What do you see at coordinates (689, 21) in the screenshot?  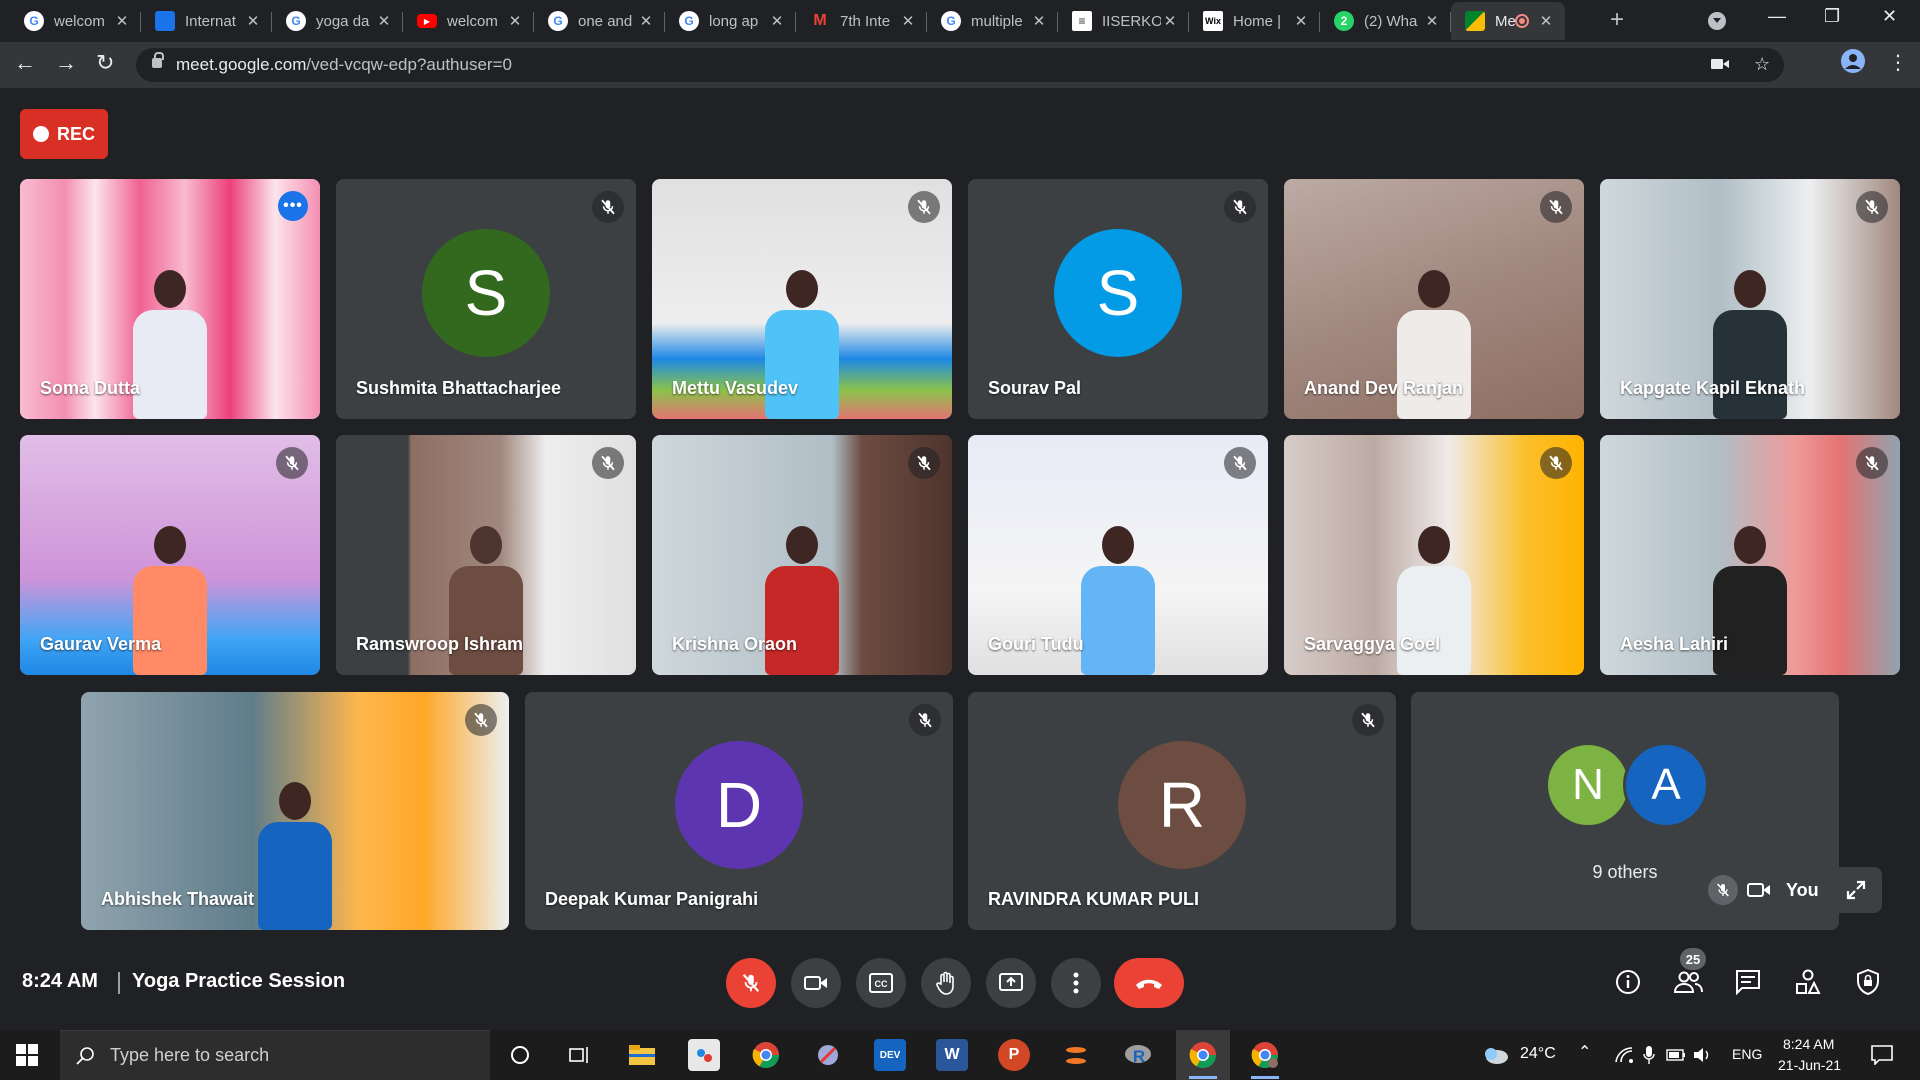 I see `google-icon: G` at bounding box center [689, 21].